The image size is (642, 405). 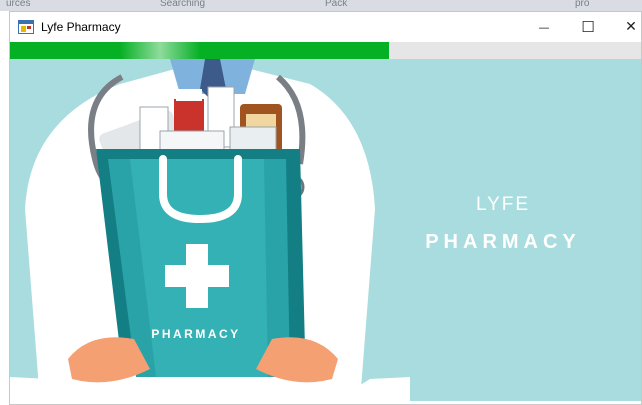 I want to click on maximize-icon: ☐, so click(x=588, y=27).